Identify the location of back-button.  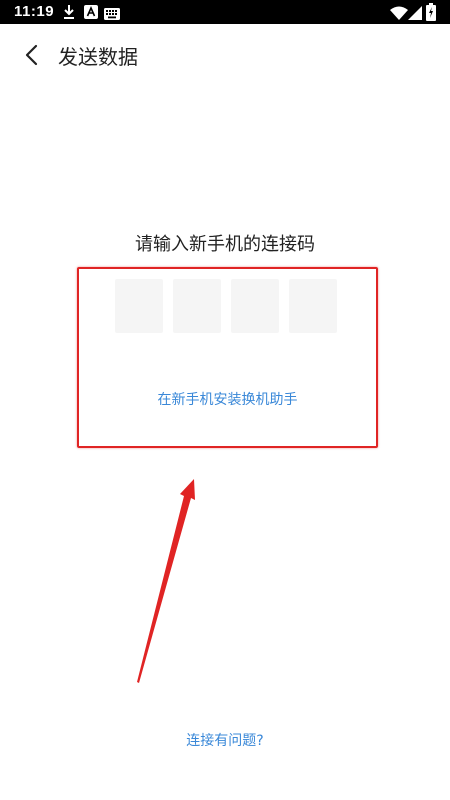
(31, 57).